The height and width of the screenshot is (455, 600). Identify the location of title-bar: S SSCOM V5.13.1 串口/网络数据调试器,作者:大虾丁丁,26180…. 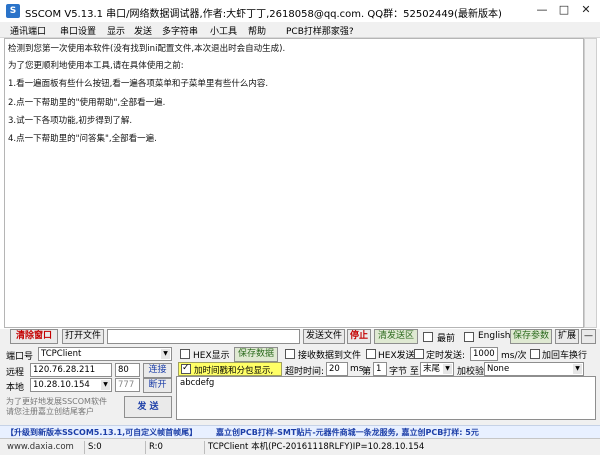
(300, 11).